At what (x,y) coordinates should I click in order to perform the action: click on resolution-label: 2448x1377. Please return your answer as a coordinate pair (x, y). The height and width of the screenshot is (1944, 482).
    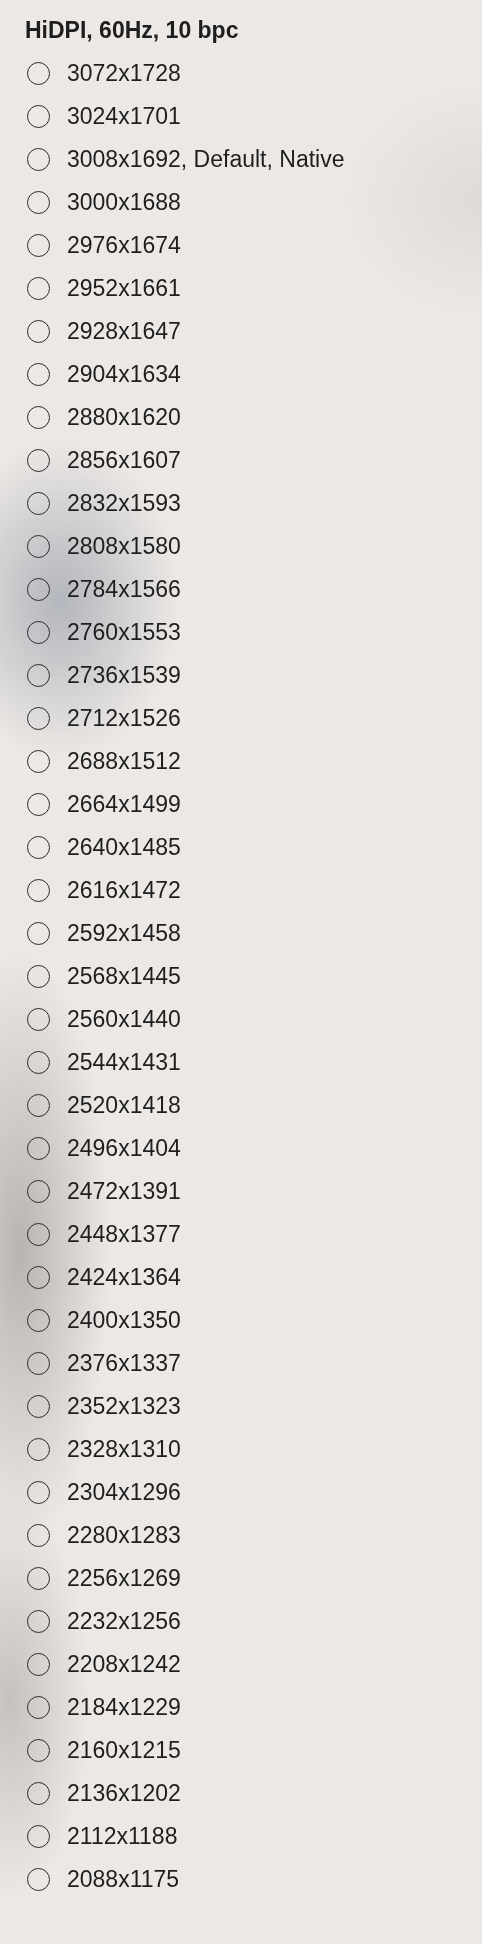
    Looking at the image, I should click on (124, 1234).